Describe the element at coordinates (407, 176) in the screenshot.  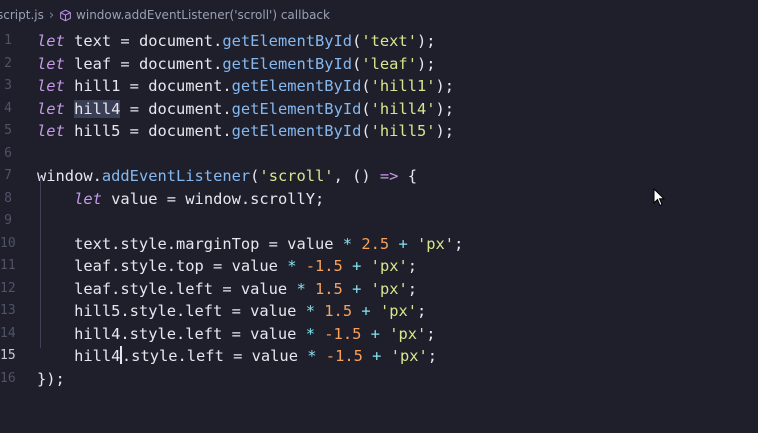
I see `code-token: {` at that location.